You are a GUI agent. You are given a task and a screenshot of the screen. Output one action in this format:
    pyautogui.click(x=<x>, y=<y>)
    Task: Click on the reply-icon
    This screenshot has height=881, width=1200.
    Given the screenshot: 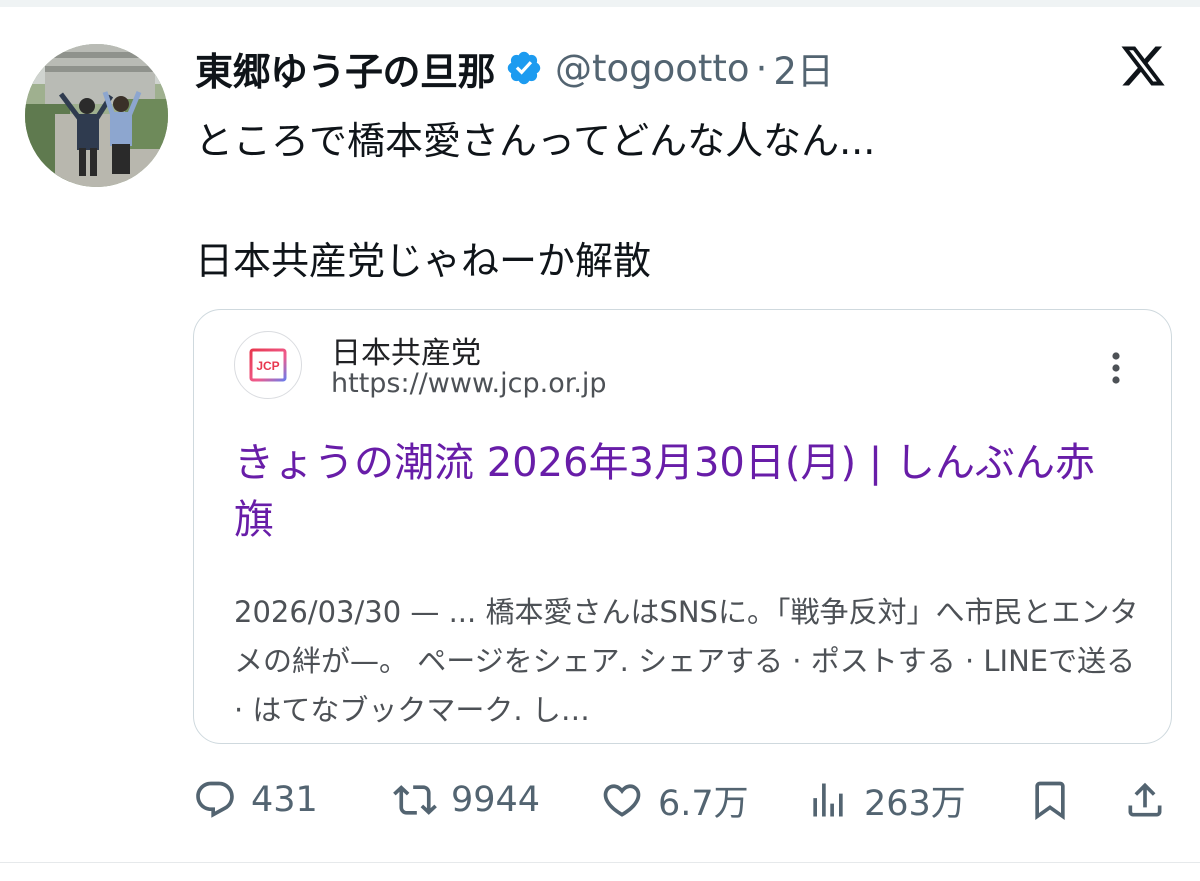 What is the action you would take?
    pyautogui.click(x=215, y=800)
    